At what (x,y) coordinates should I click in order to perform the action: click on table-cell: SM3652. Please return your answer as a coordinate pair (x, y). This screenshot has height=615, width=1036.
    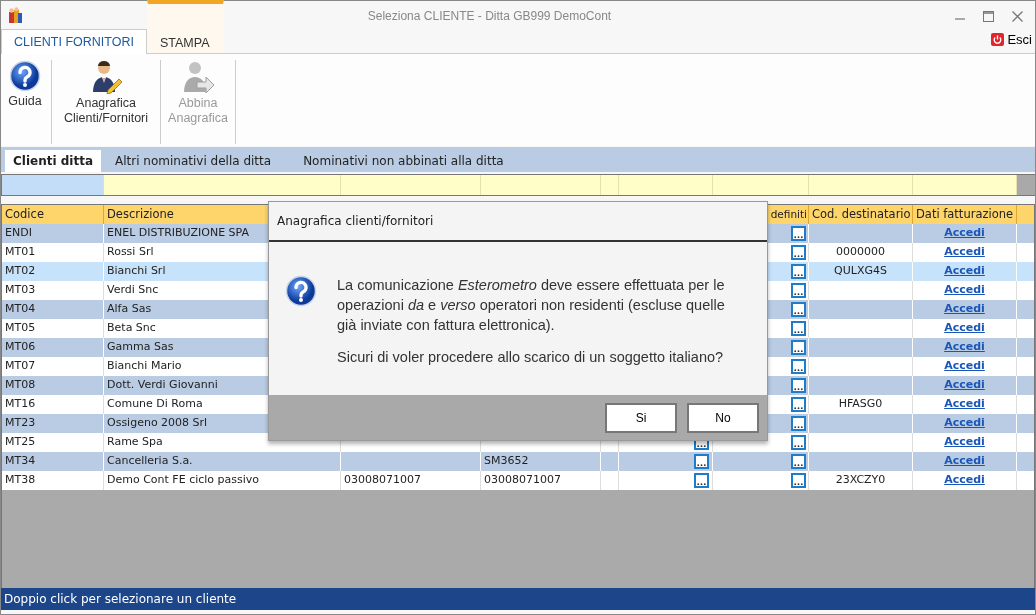
    Looking at the image, I should click on (506, 461).